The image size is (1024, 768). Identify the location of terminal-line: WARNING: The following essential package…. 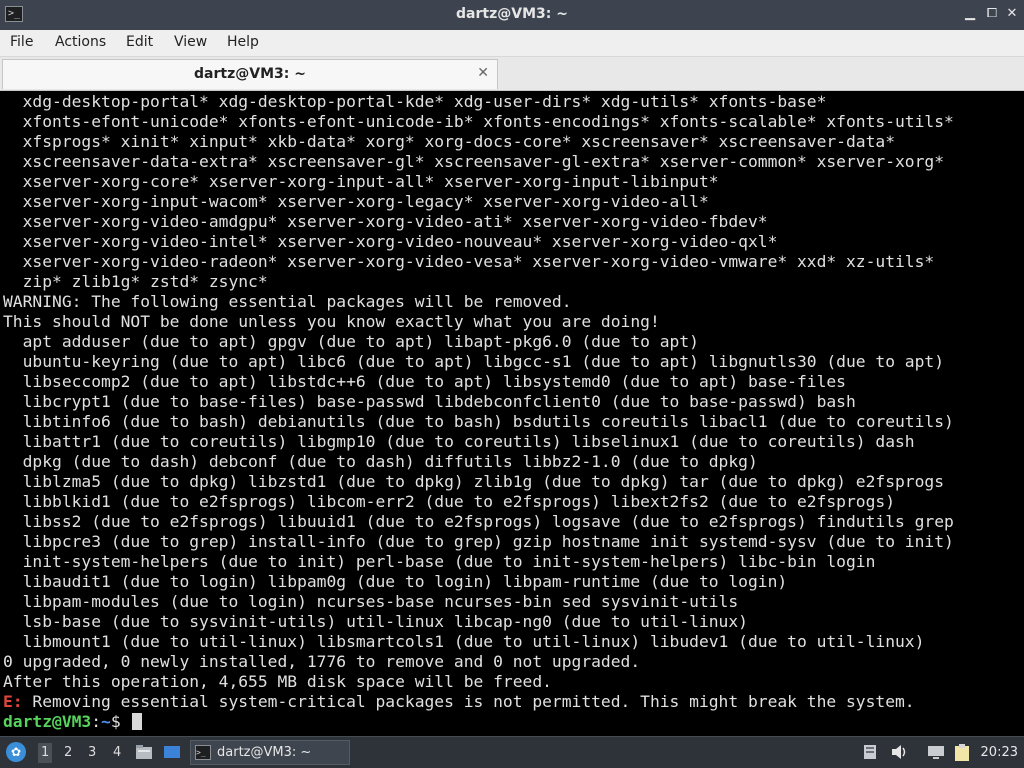
(287, 301).